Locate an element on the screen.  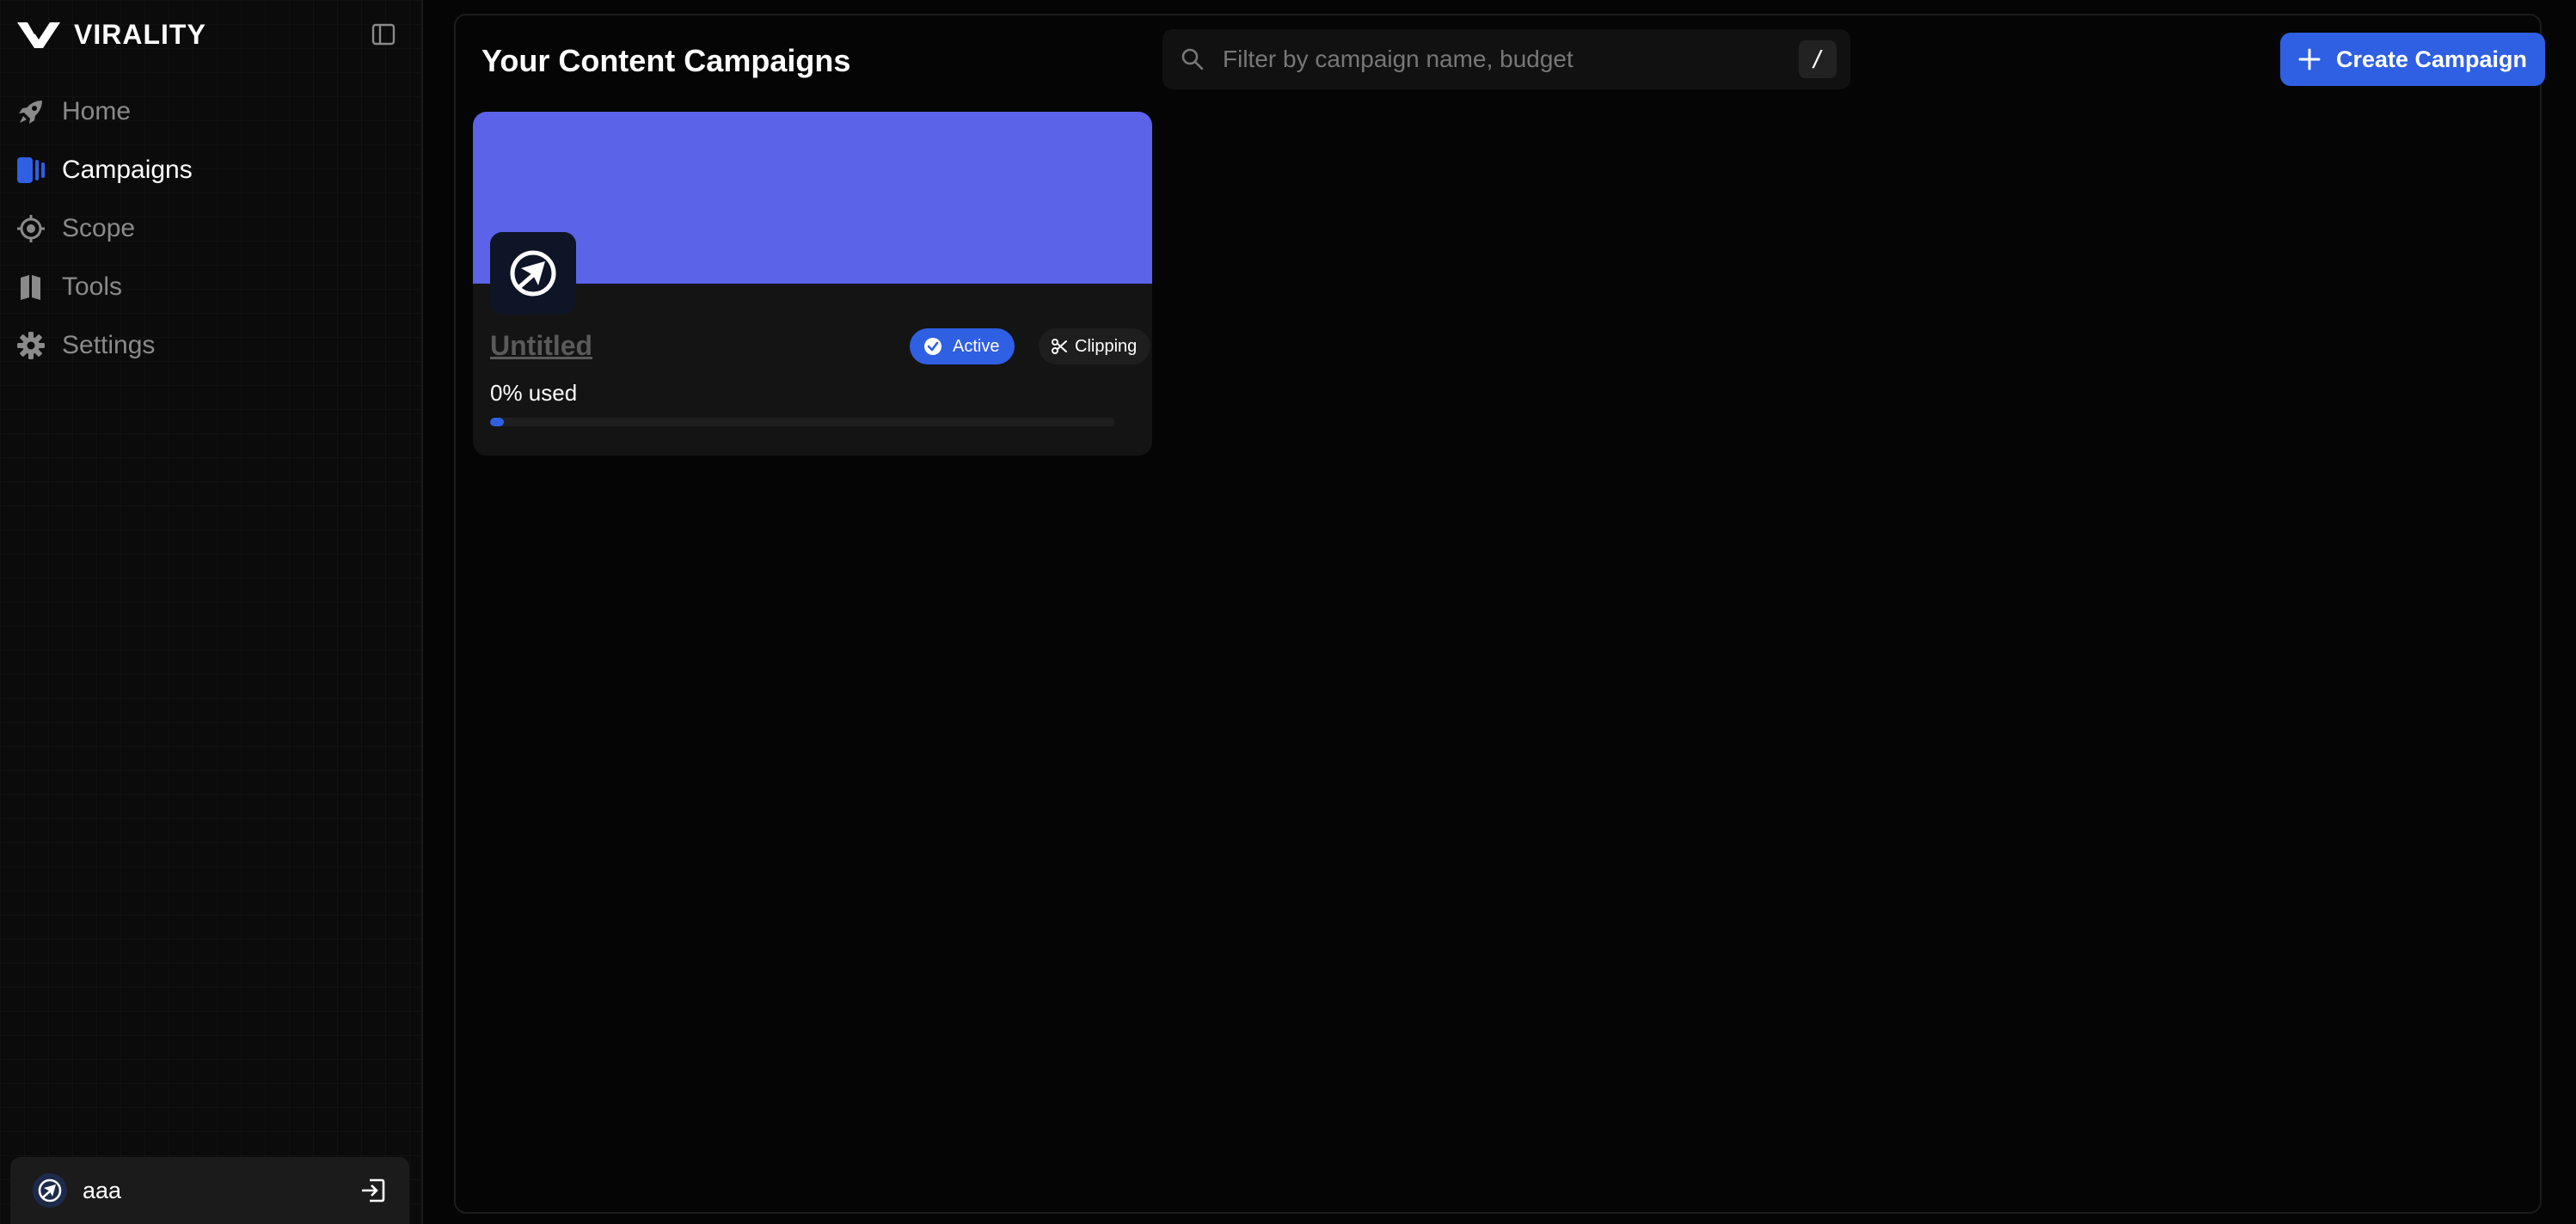
sidebar-item-label: Campaigns is located at coordinates (127, 170).